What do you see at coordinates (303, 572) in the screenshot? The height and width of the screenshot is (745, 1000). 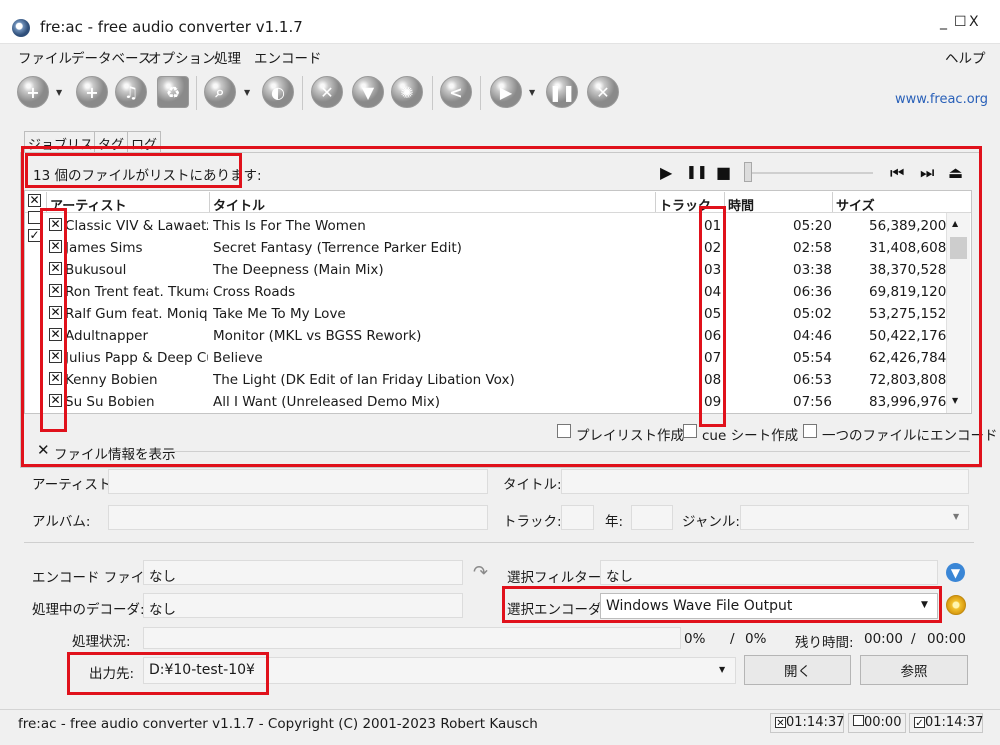 I see `encode-file-field: なし` at bounding box center [303, 572].